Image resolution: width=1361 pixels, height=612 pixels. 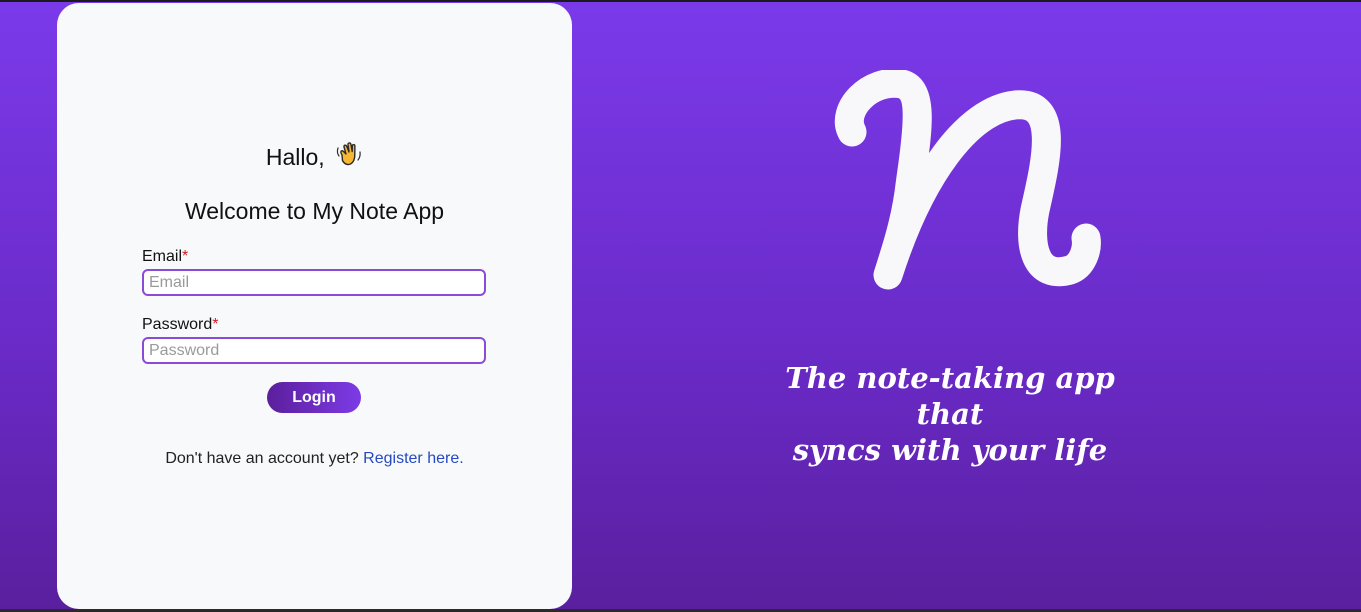 I want to click on email-required-mark: *, so click(x=185, y=256).